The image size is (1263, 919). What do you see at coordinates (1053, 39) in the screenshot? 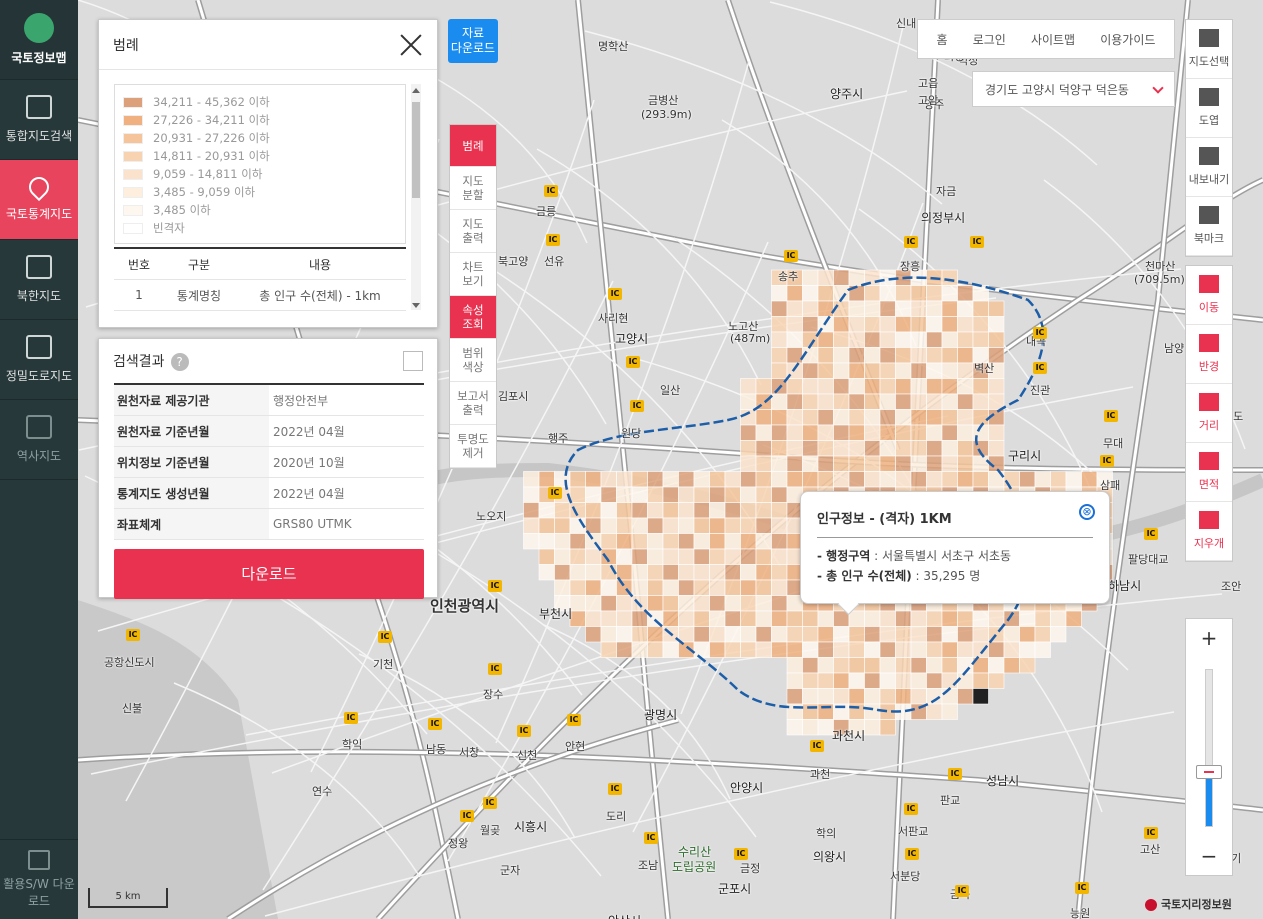
I see `nav-sitemap: 사이트맵` at bounding box center [1053, 39].